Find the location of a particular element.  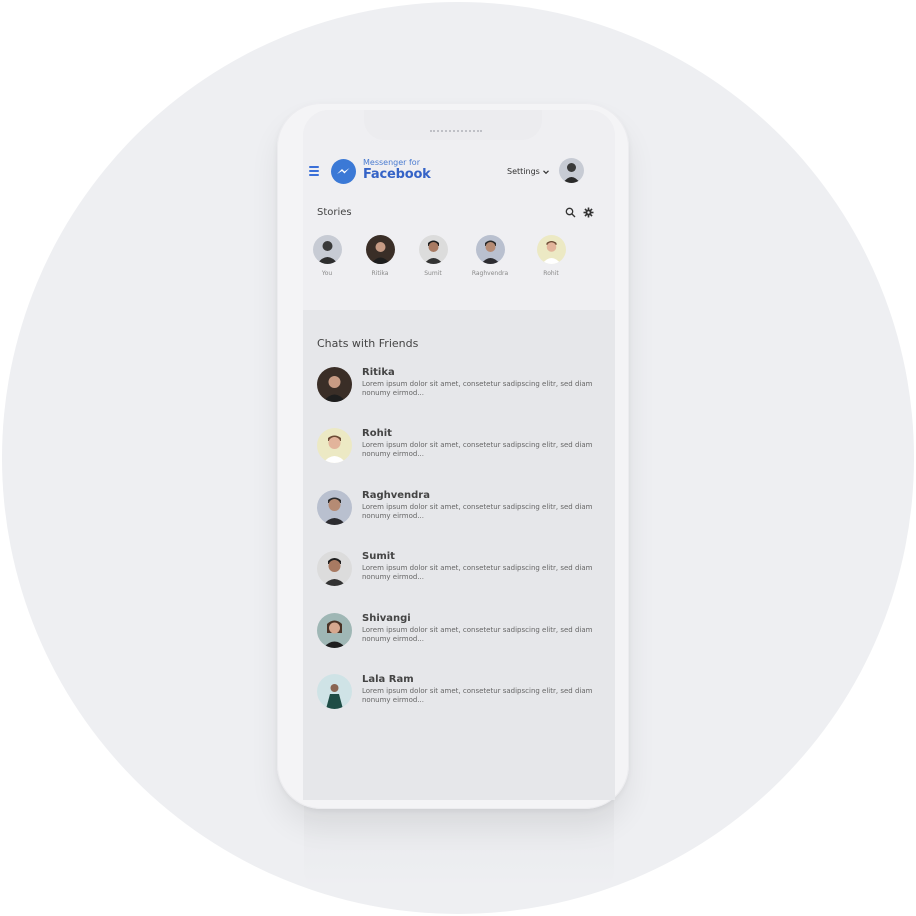

chat-name: Sumit is located at coordinates (378, 556).